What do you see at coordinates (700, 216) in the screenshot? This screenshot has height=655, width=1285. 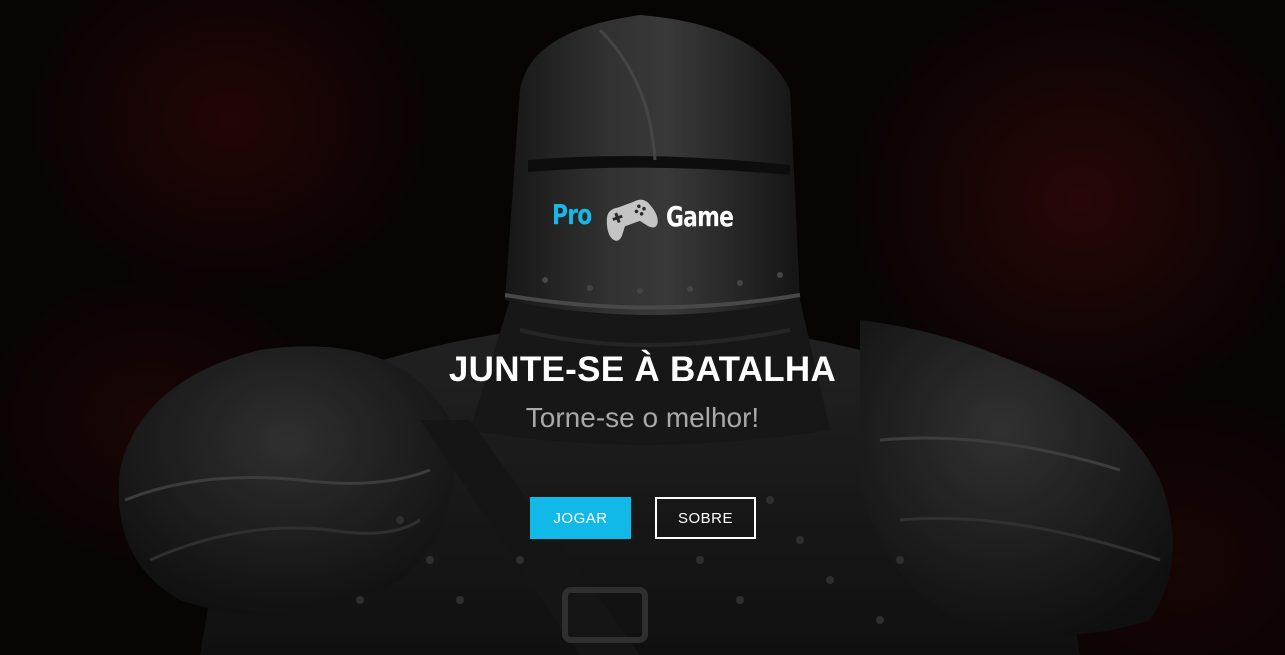 I see `logo-game-text: Game` at bounding box center [700, 216].